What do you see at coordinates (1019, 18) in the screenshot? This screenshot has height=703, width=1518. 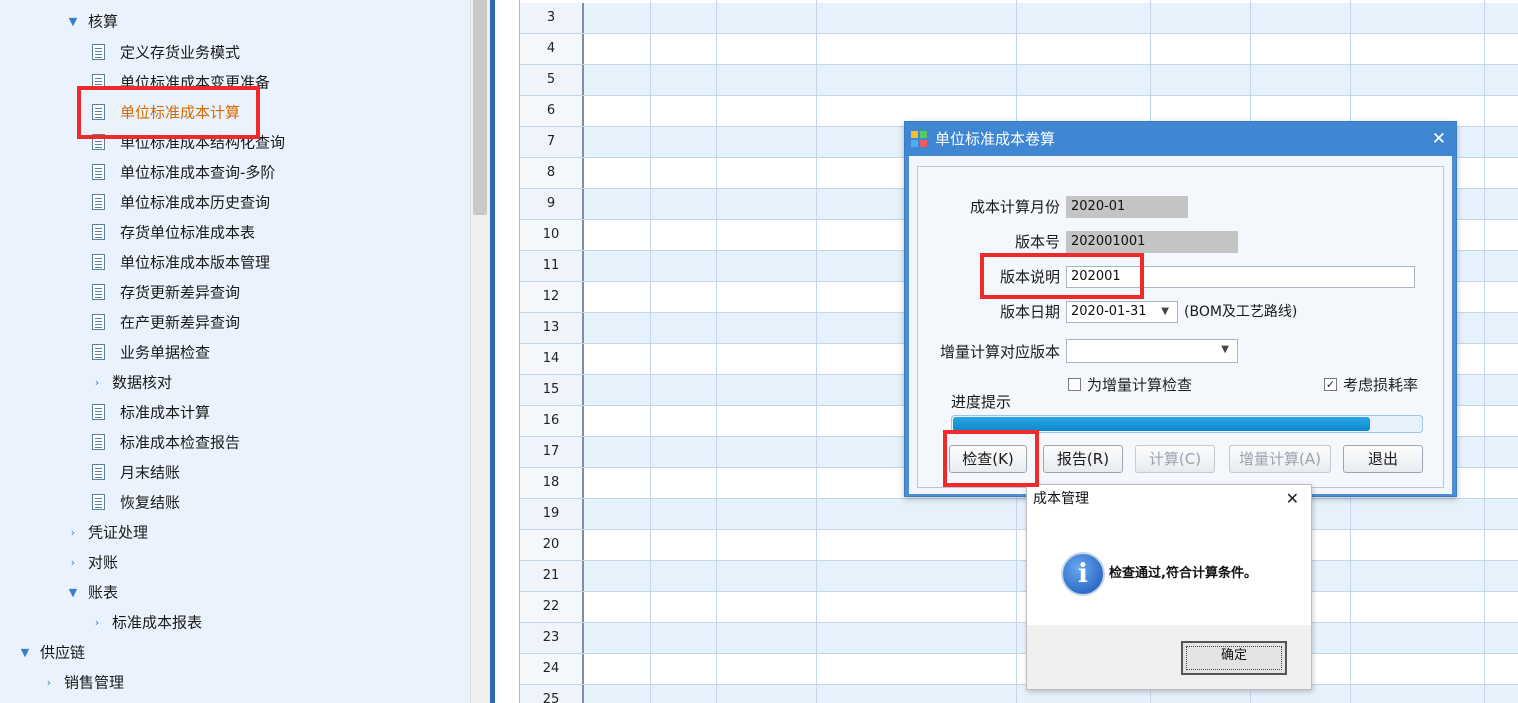 I see `table-row: 3` at bounding box center [1019, 18].